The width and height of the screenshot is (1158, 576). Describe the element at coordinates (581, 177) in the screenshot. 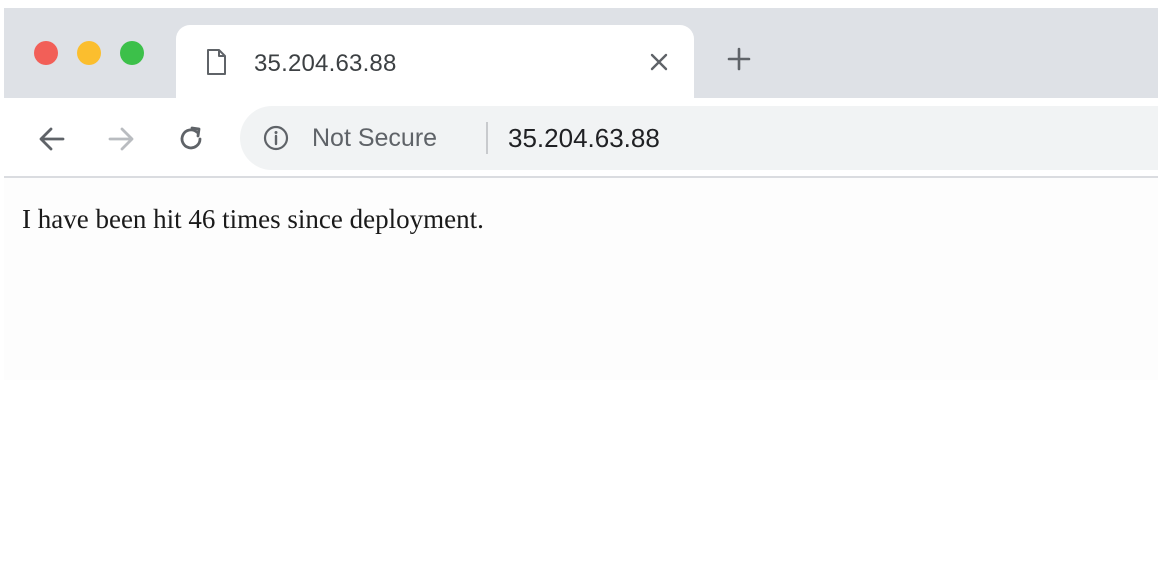

I see `toolbar-divider` at that location.